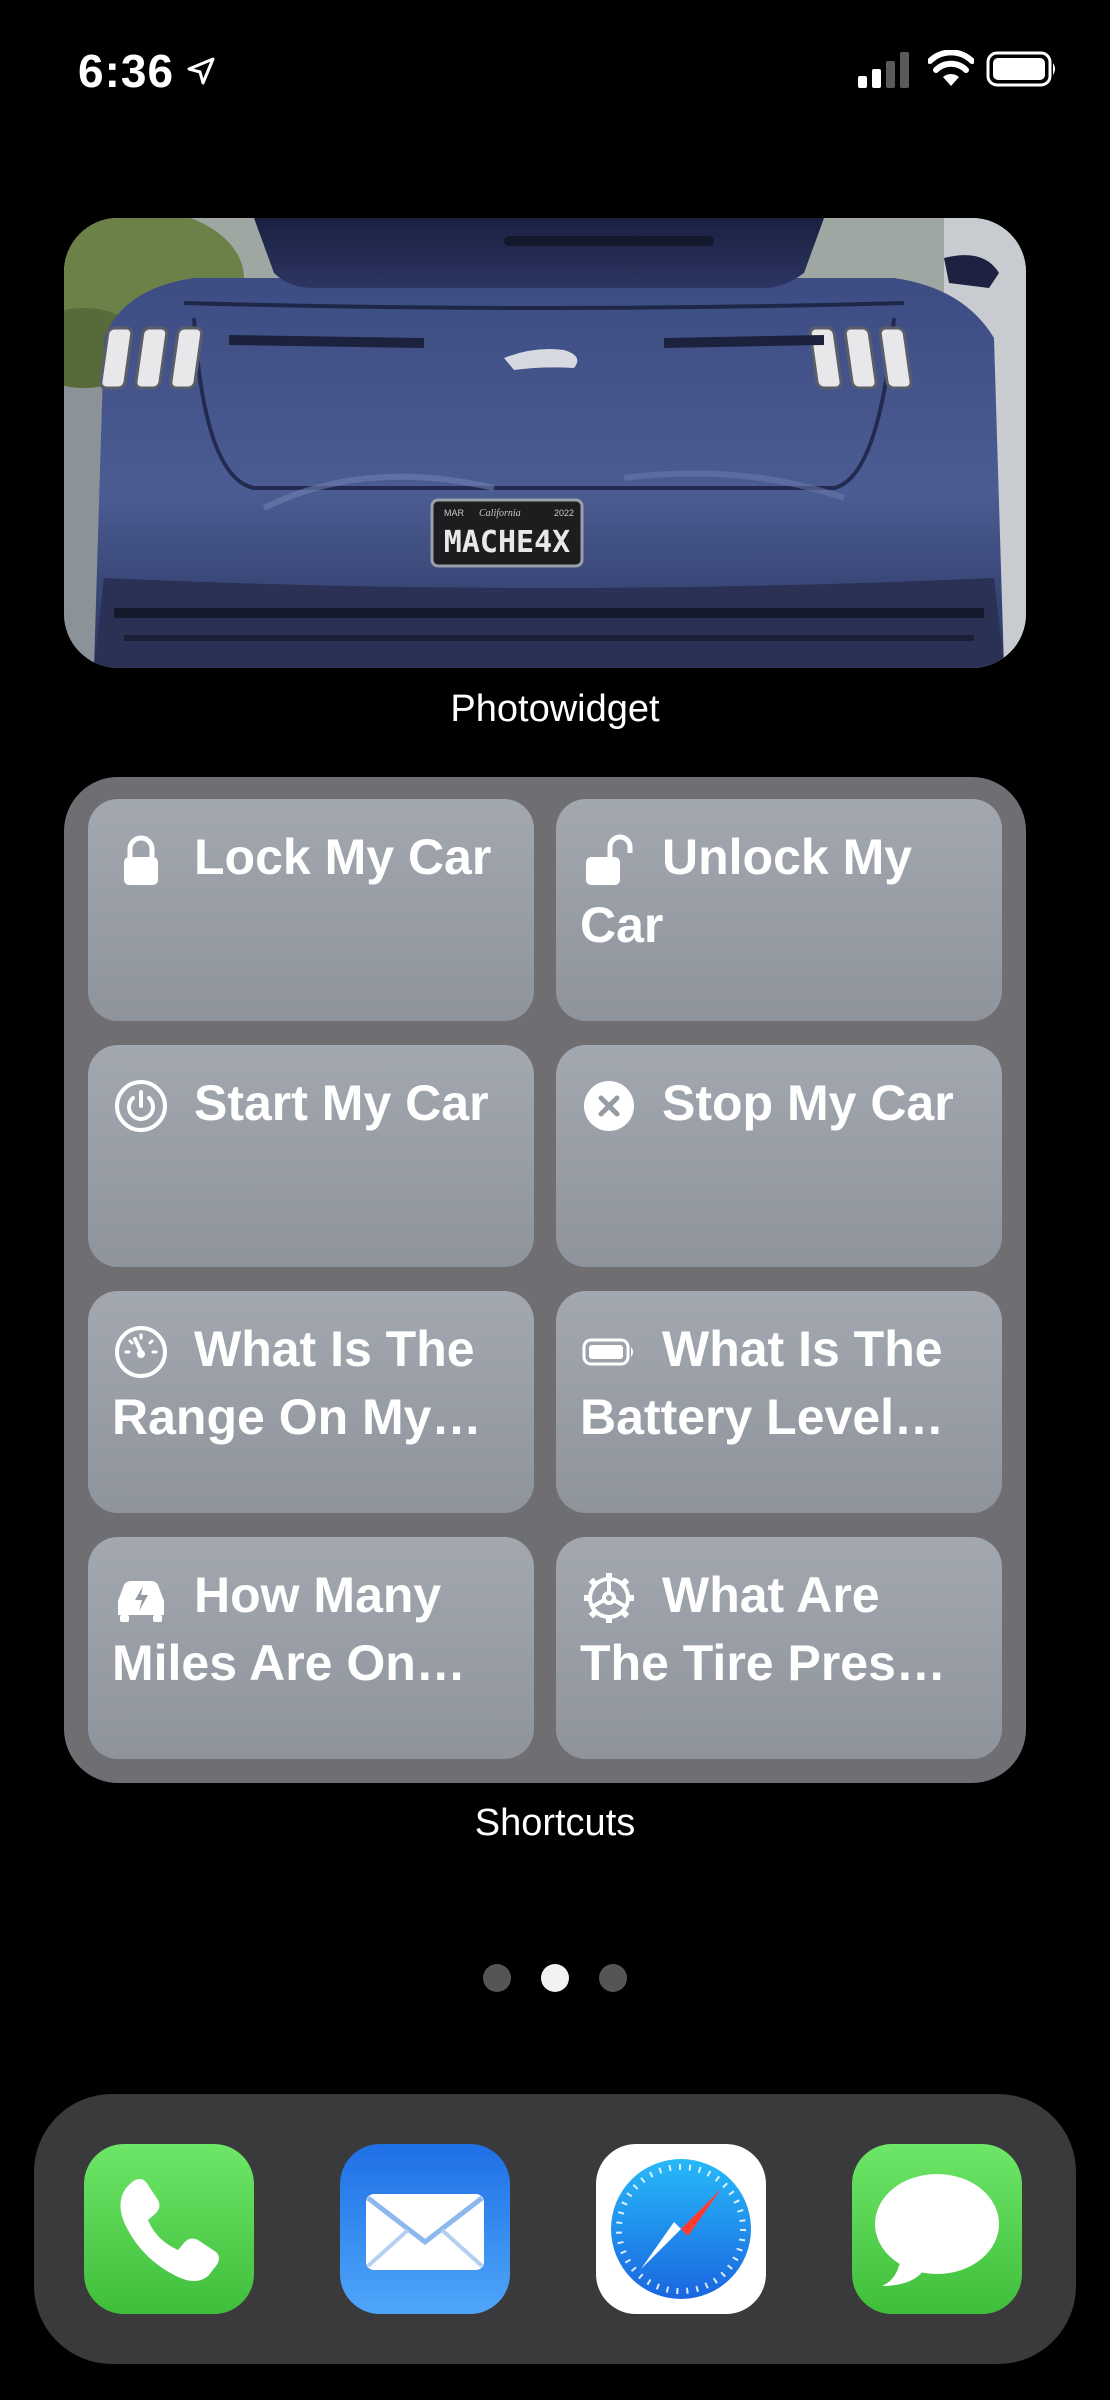 The image size is (1110, 2400). What do you see at coordinates (555, 2229) in the screenshot?
I see `dock` at bounding box center [555, 2229].